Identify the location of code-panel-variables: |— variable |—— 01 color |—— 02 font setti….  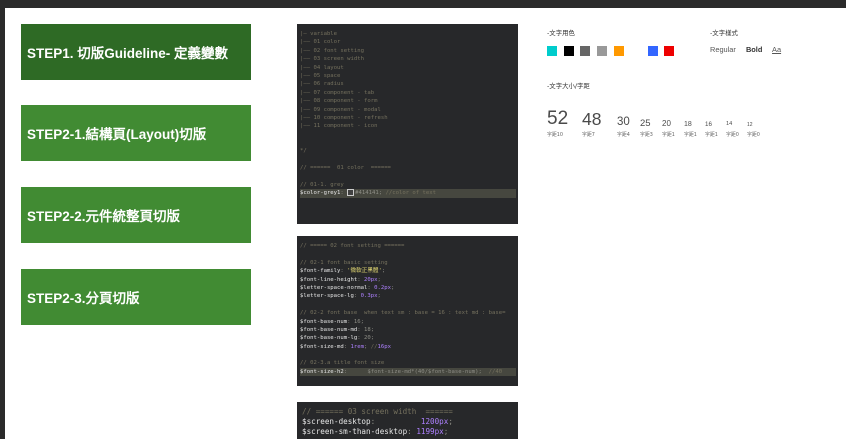
(407, 124).